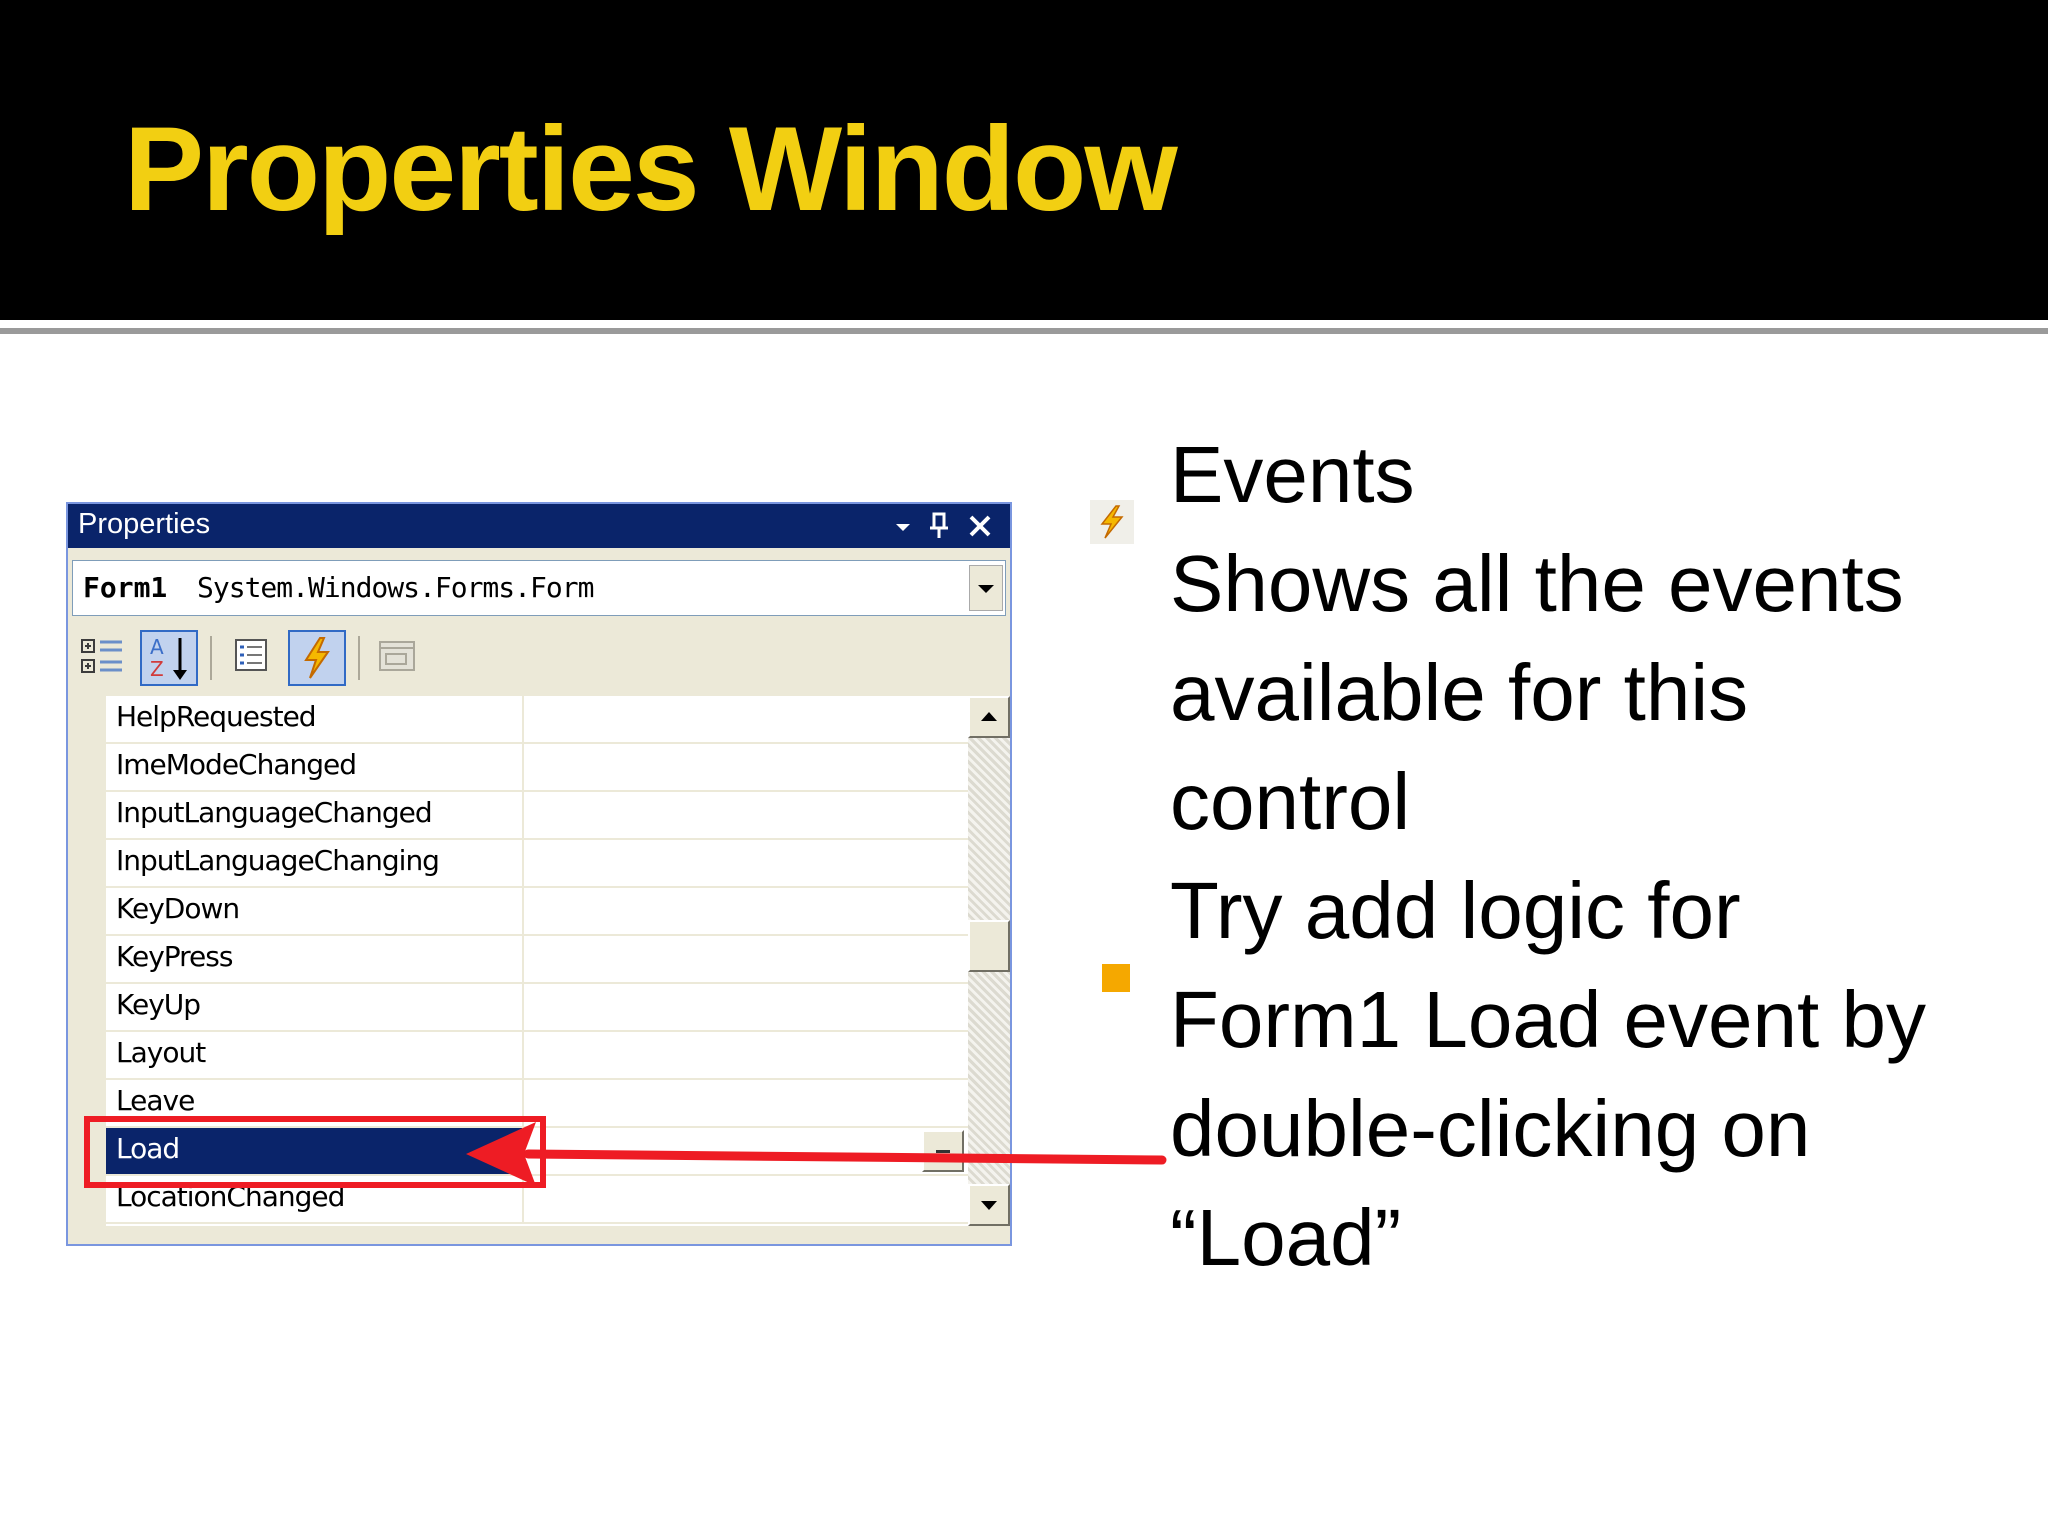  I want to click on bullet-square-icon, so click(1116, 951).